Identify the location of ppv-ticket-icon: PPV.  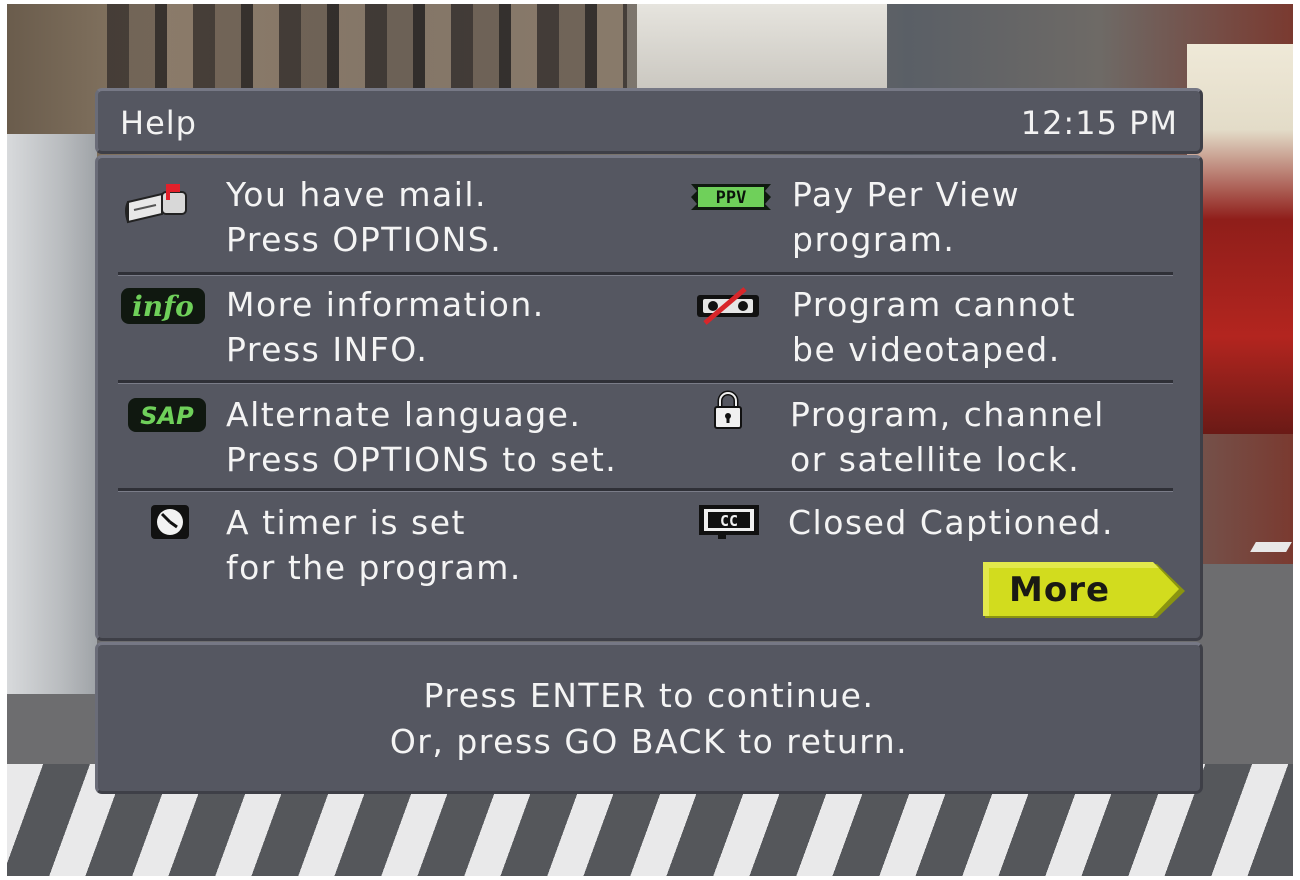
(731, 197).